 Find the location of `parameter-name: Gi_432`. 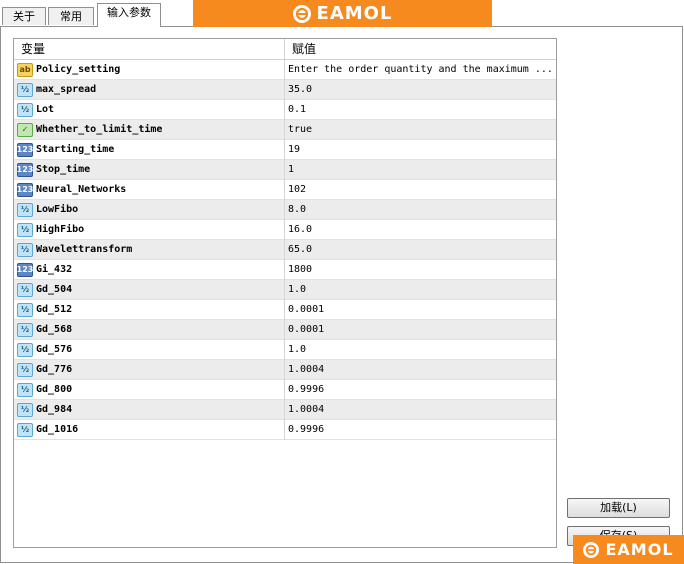

parameter-name: Gi_432 is located at coordinates (54, 269).